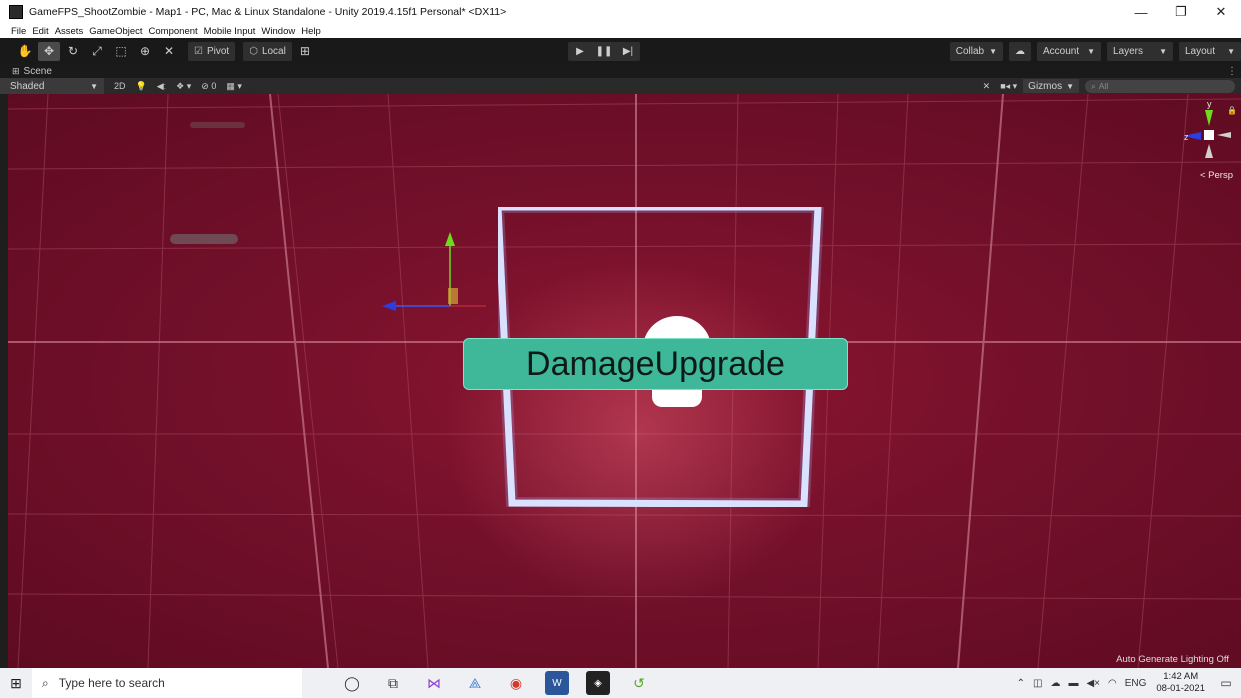 The width and height of the screenshot is (1241, 698). I want to click on grid-icon: ▦ ▾, so click(234, 86).